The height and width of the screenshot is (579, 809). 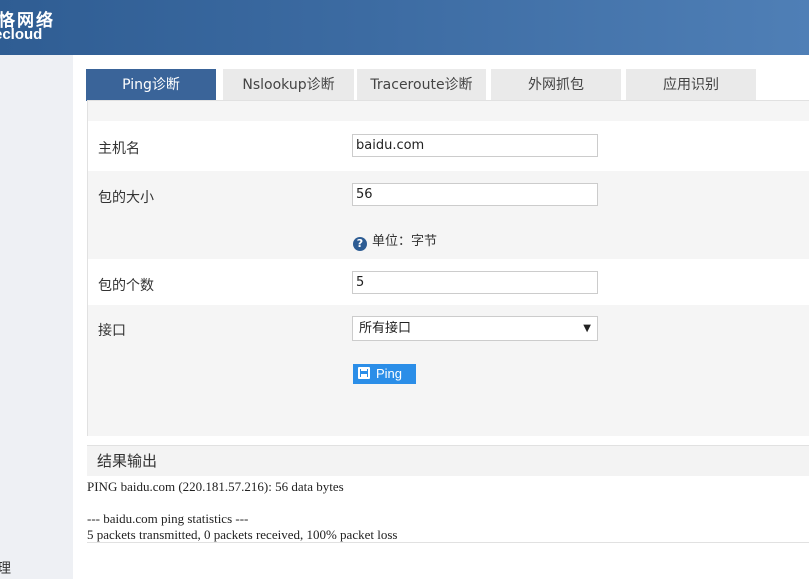 What do you see at coordinates (421, 85) in the screenshot?
I see `tab-traceroute: Traceroute诊断` at bounding box center [421, 85].